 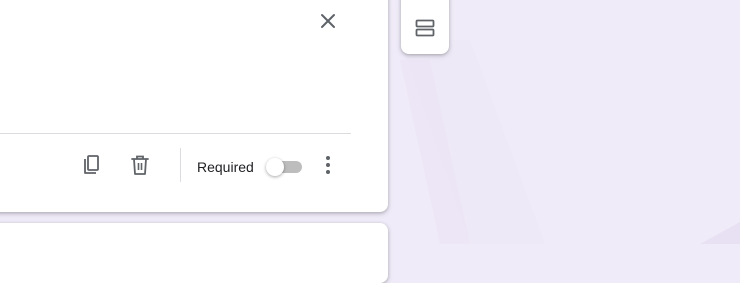 I want to click on trash-icon, so click(x=140, y=165).